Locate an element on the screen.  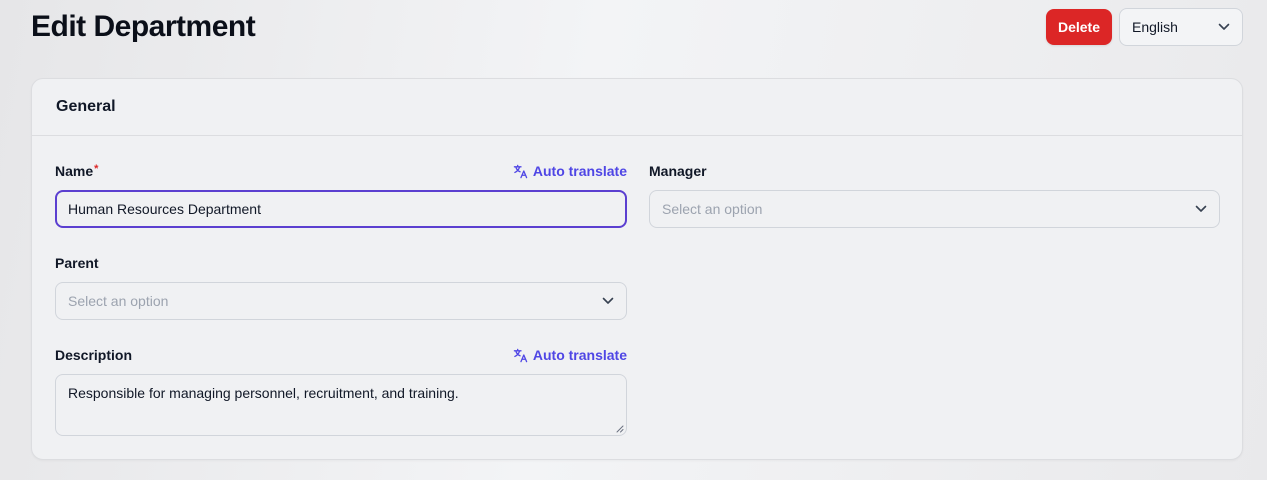
delete-button: Delete is located at coordinates (1078, 27).